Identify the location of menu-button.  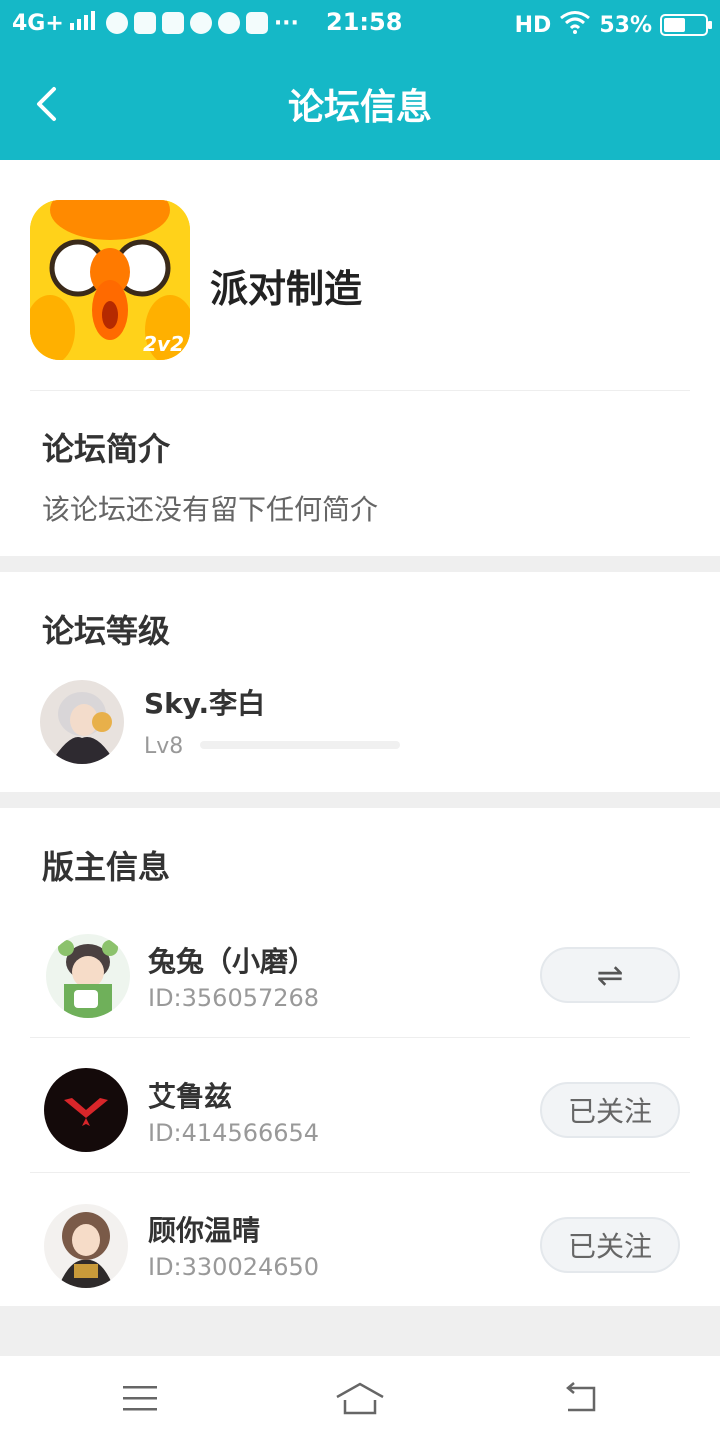
(140, 1398).